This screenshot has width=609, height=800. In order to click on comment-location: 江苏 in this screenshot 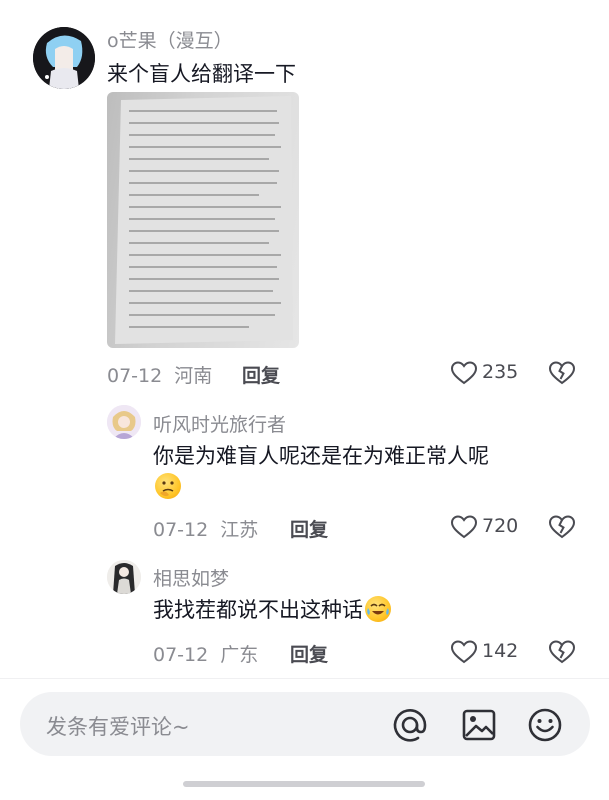, I will do `click(239, 530)`.